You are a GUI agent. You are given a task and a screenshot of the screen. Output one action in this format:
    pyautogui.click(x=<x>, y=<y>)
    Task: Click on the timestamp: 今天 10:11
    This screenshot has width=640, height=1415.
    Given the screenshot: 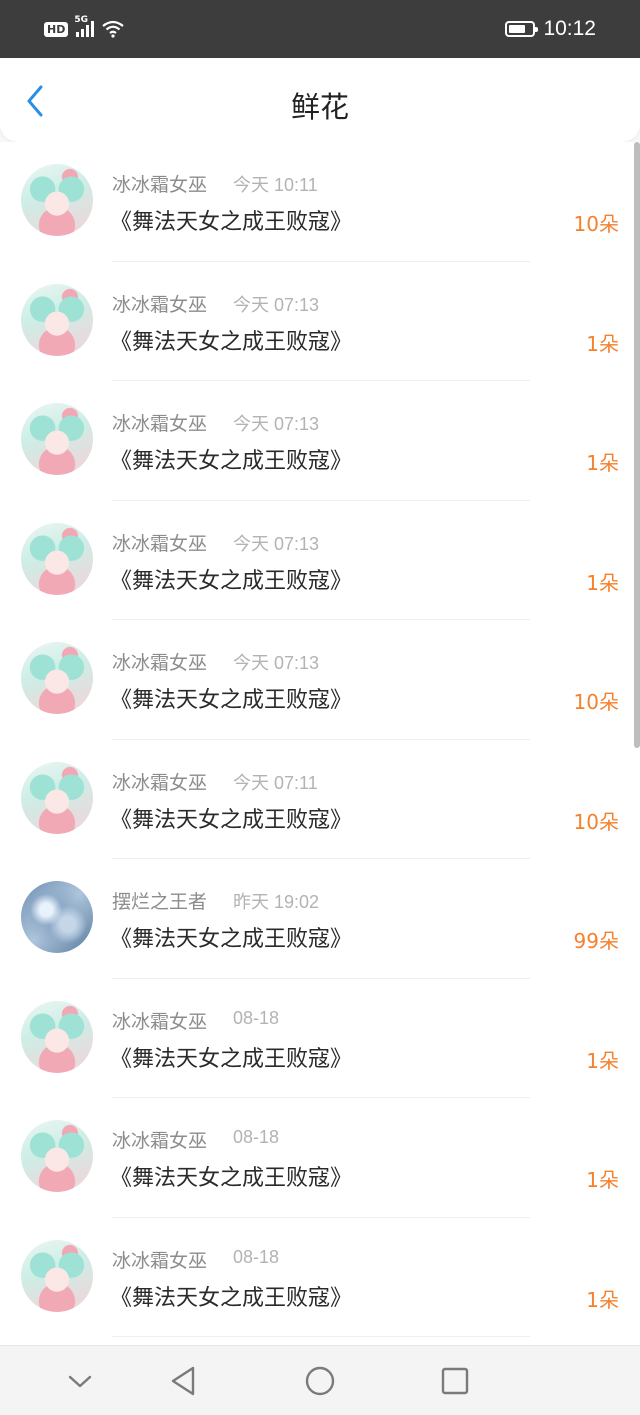 What is the action you would take?
    pyautogui.click(x=275, y=185)
    